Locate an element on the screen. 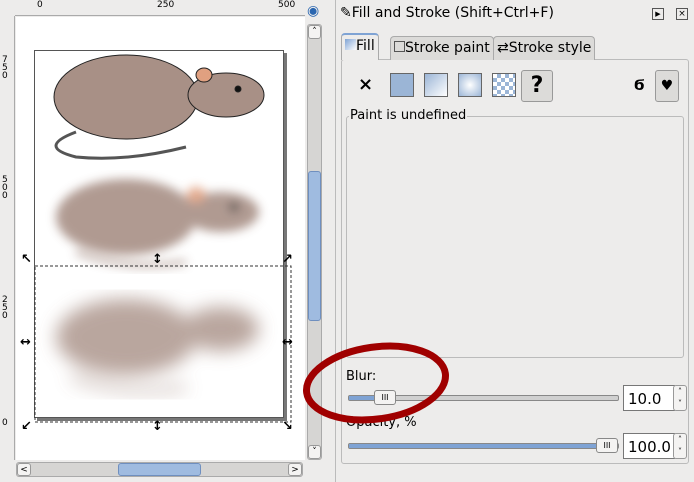 This screenshot has width=694, height=482. no-paint-button: × is located at coordinates (365, 84).